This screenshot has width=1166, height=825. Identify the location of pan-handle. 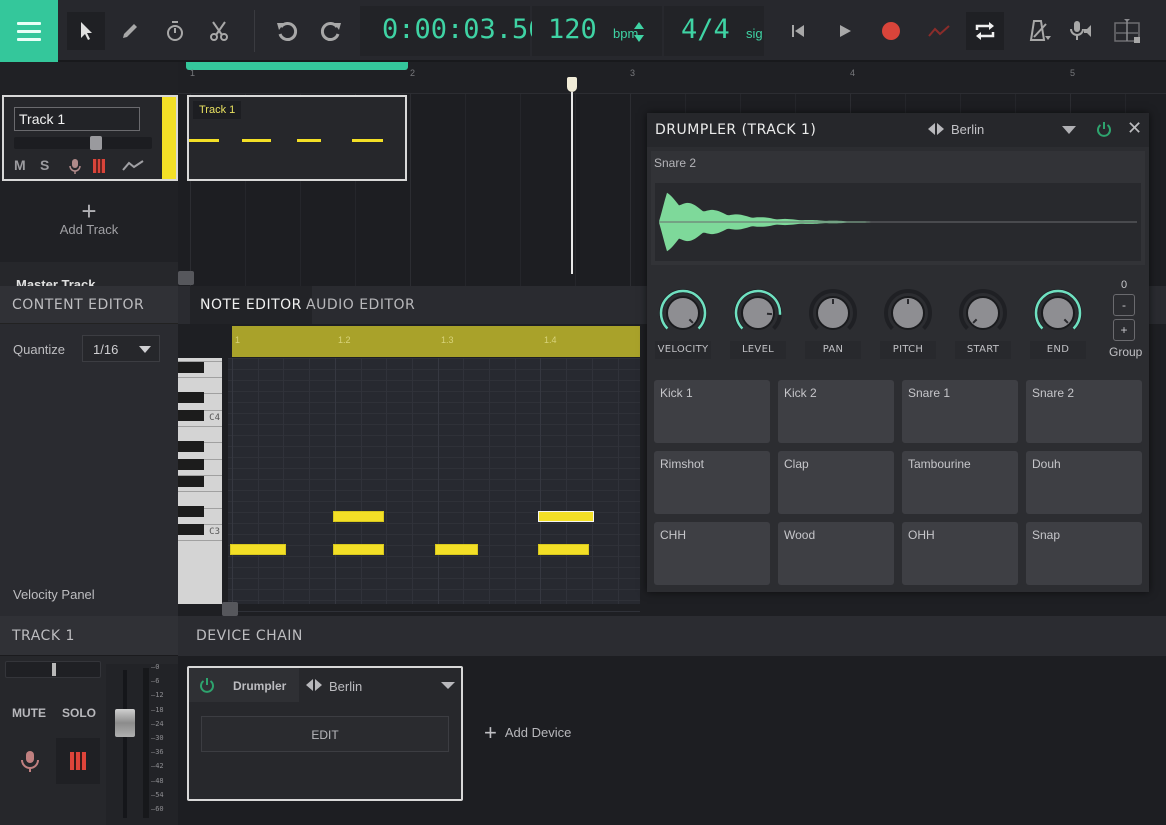
(54, 669).